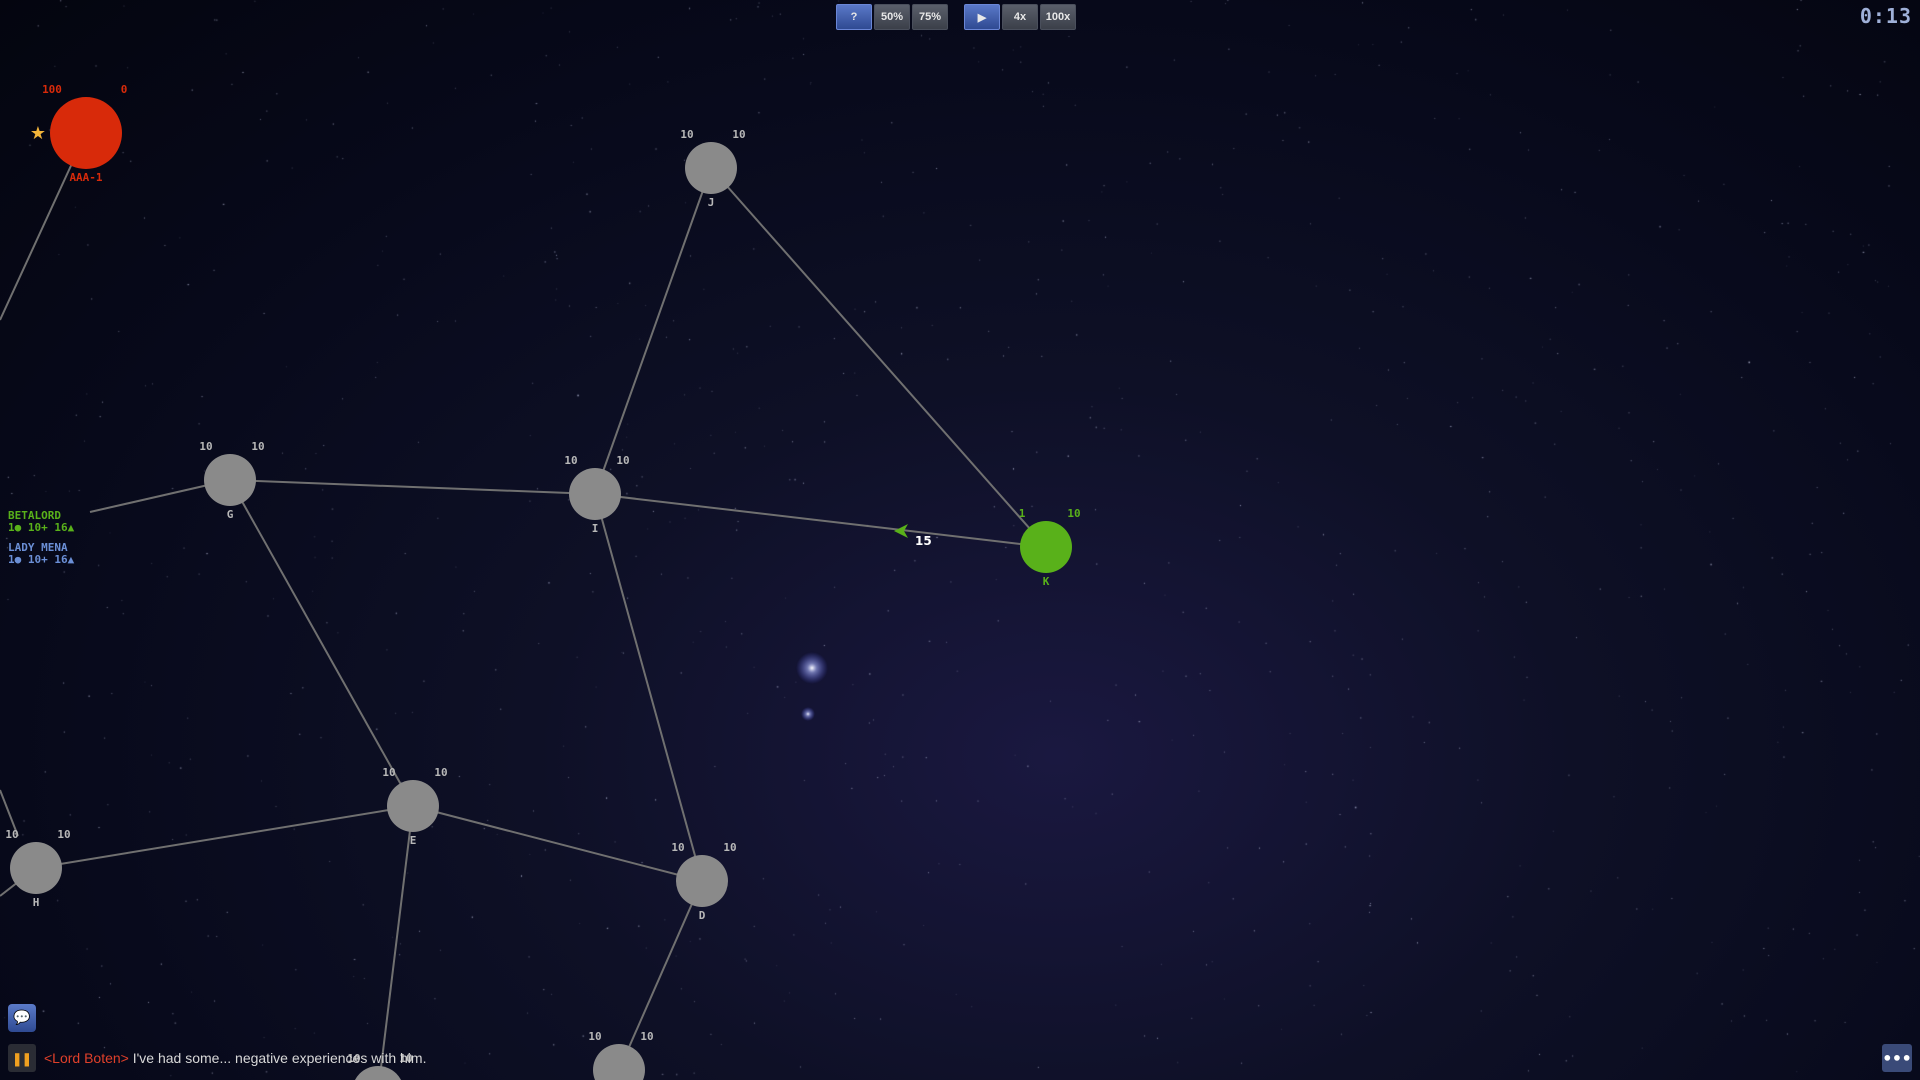 The image size is (1920, 1080). I want to click on chat-bubble-icon: 💬, so click(22, 1018).